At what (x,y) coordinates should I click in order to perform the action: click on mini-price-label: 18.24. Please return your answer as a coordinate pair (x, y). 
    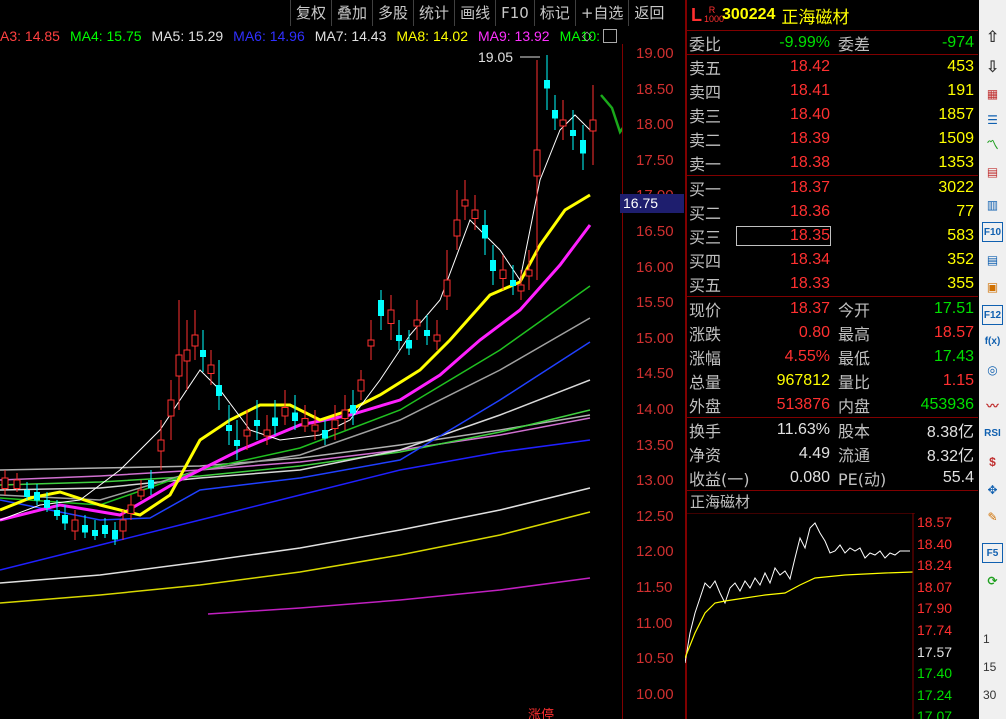
    Looking at the image, I should click on (935, 565).